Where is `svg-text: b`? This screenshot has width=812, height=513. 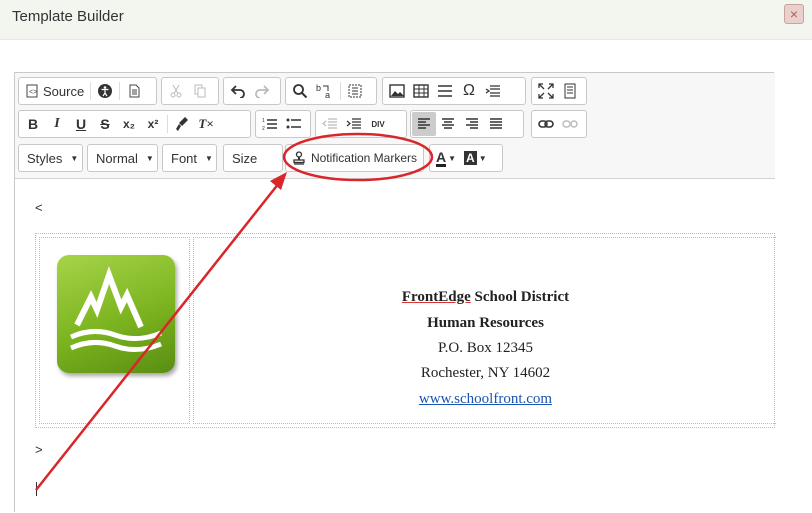
svg-text: b is located at coordinates (318, 88).